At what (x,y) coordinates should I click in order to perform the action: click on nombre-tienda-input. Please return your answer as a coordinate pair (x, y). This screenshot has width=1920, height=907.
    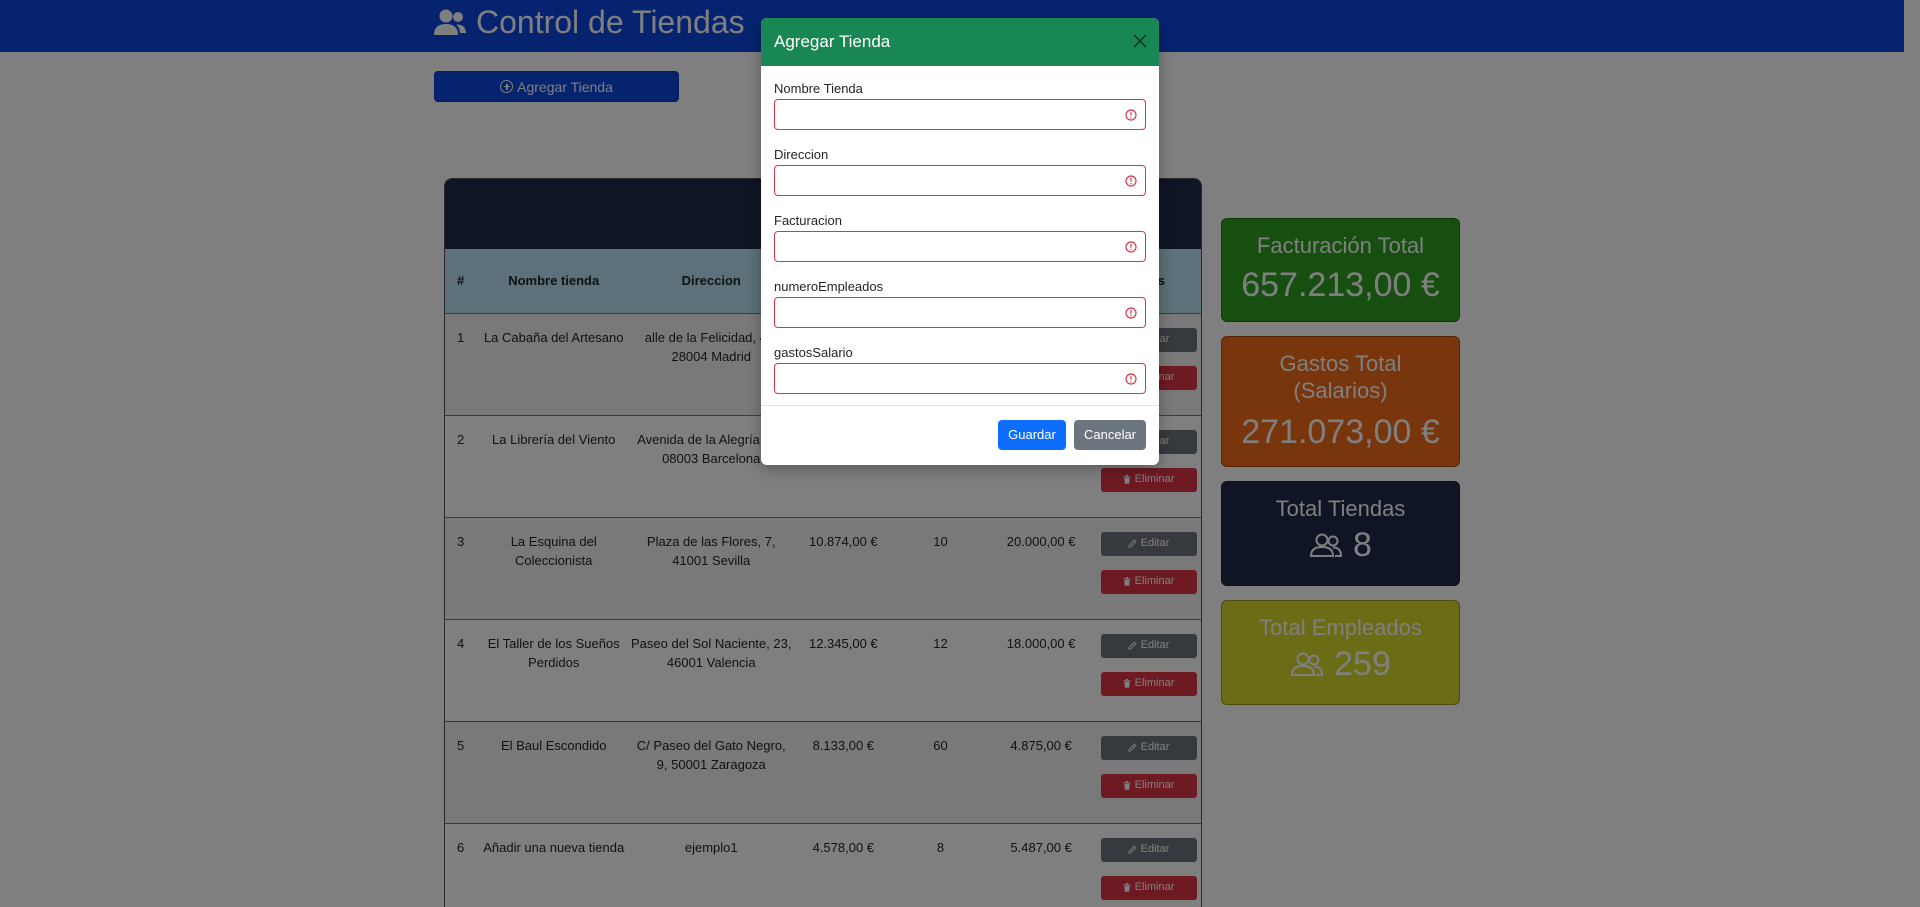
    Looking at the image, I should click on (960, 114).